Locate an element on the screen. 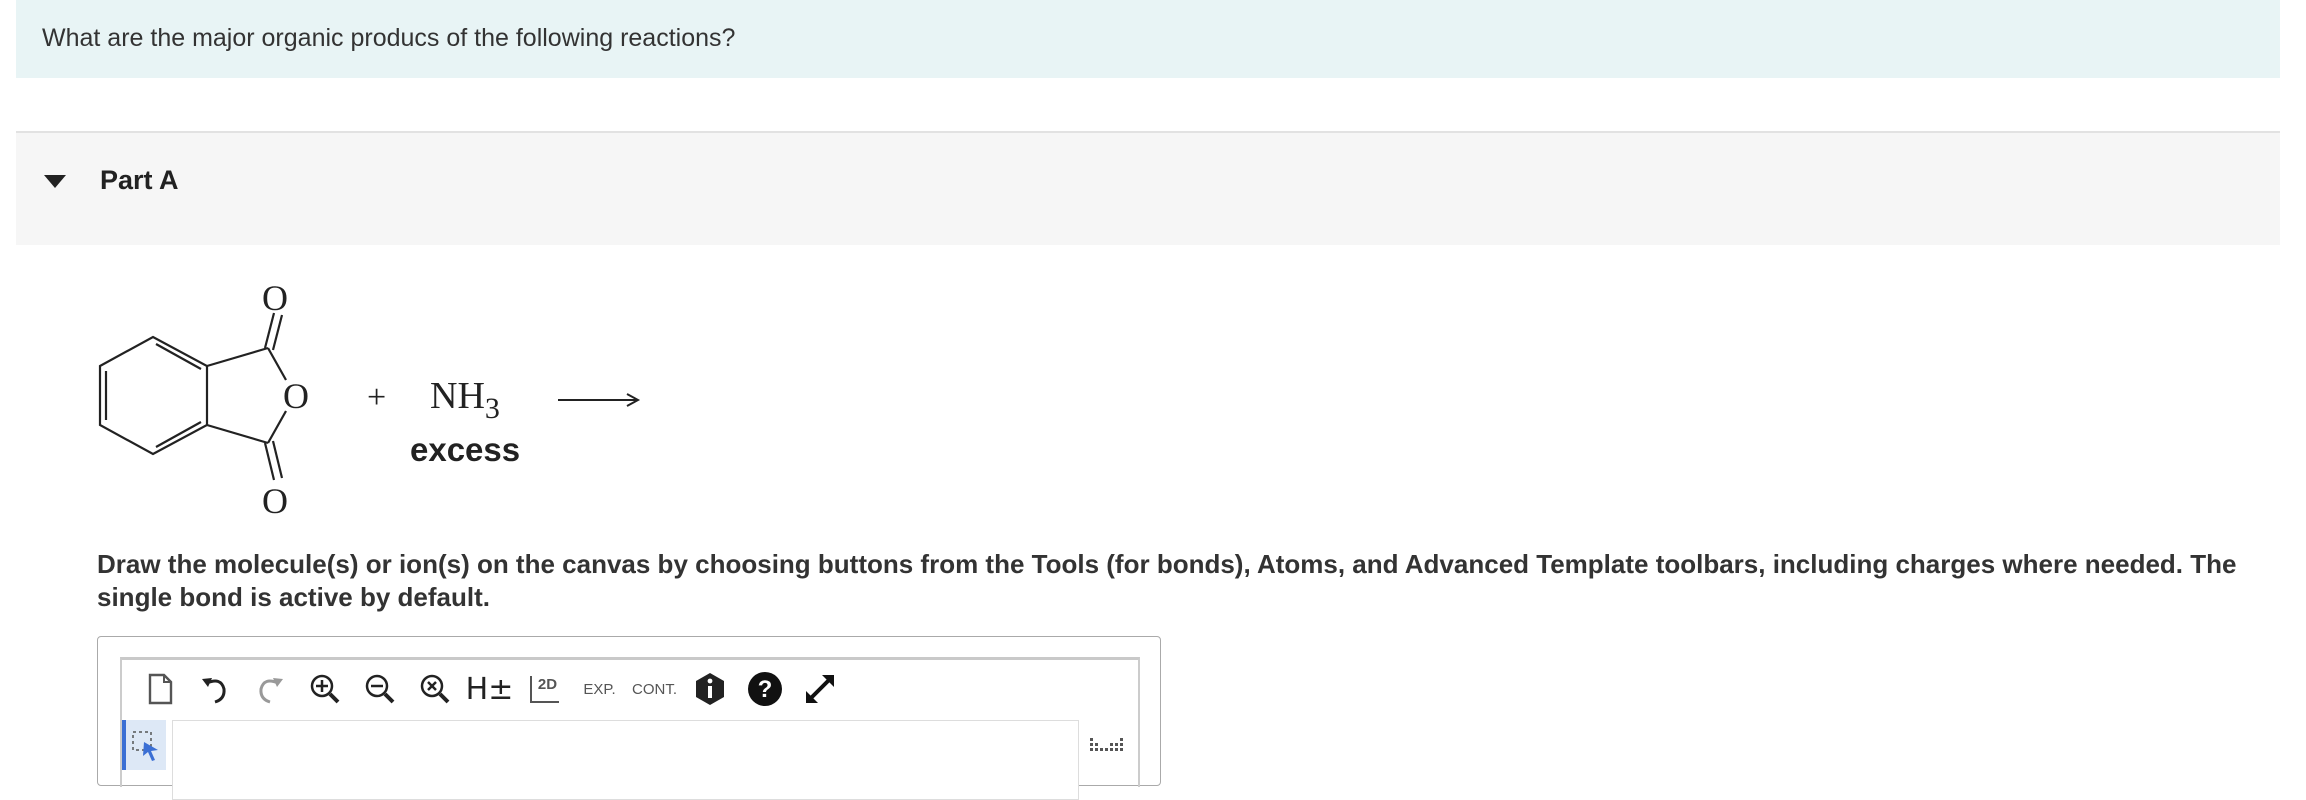  help-icon: ? is located at coordinates (764, 689).